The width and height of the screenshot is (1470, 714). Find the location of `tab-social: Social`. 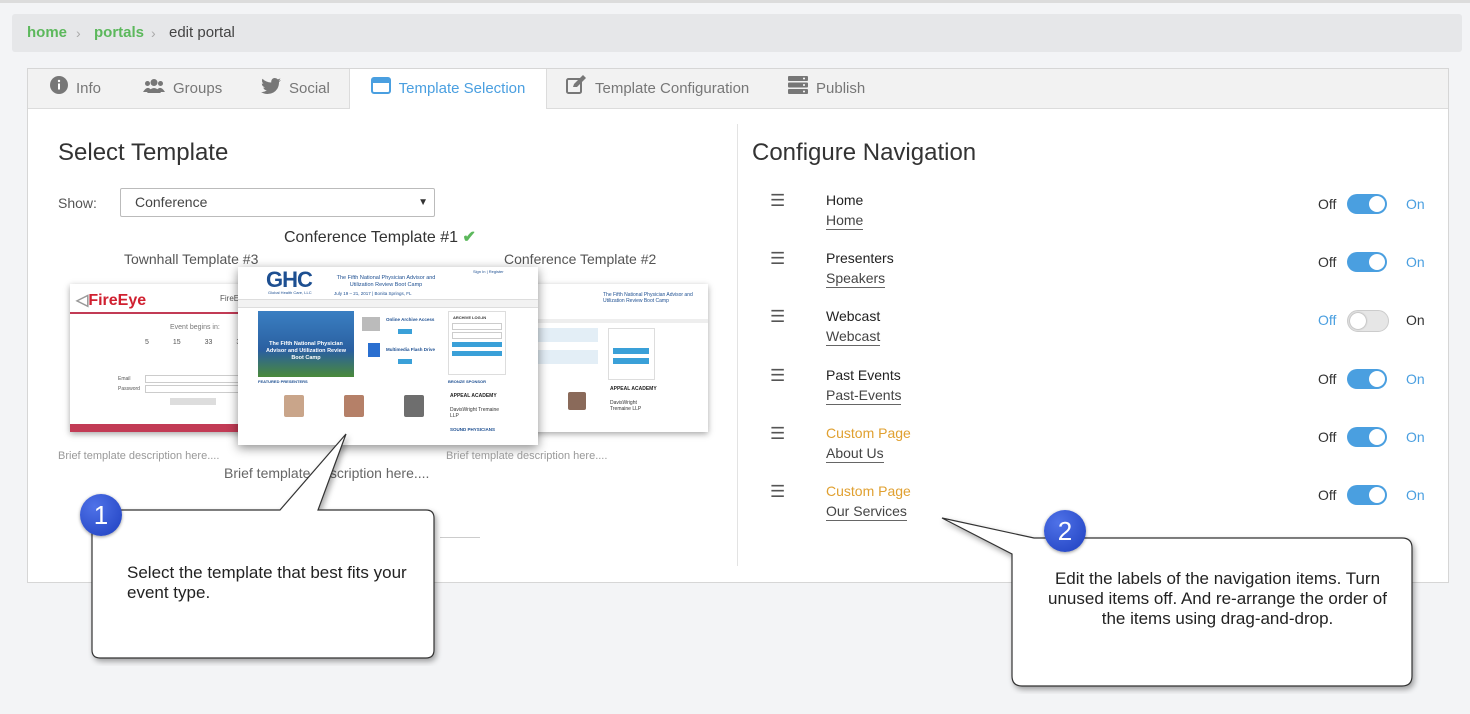

tab-social: Social is located at coordinates (295, 88).